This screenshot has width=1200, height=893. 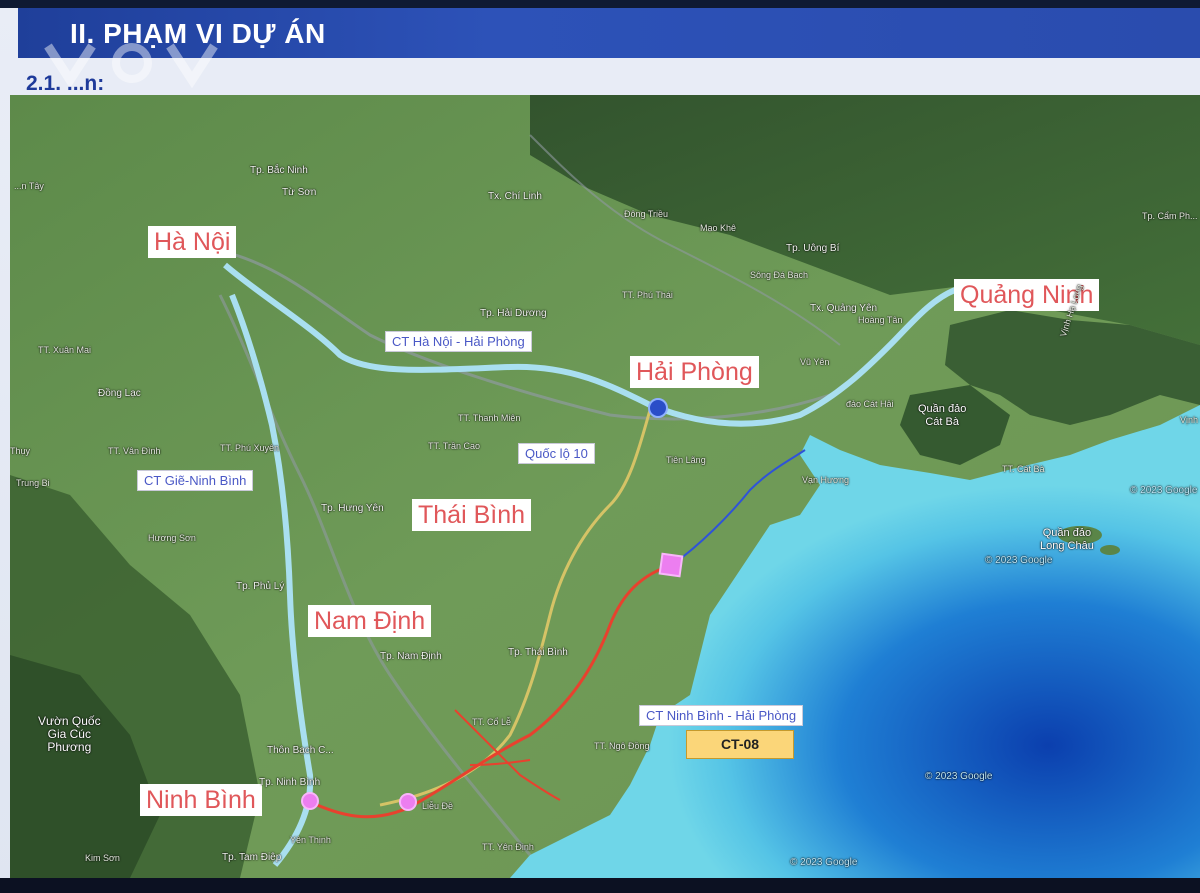 What do you see at coordinates (411, 656) in the screenshot?
I see `place-label-tp-nam-dinh: Tp. Nam Định` at bounding box center [411, 656].